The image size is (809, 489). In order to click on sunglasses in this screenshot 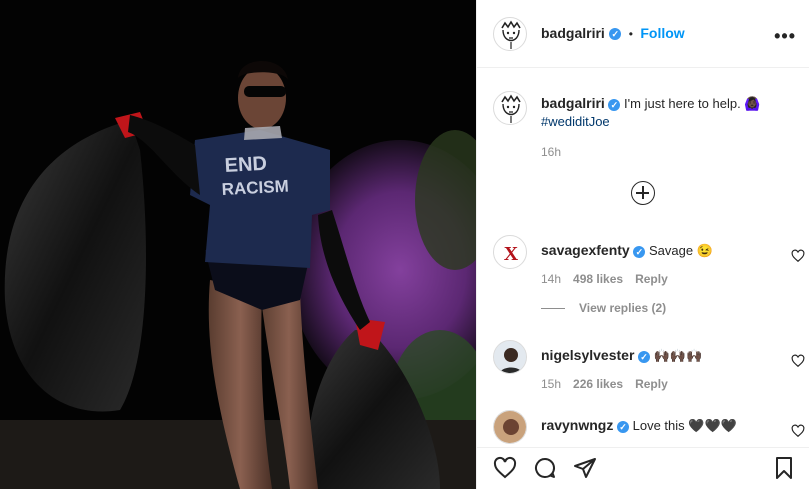, I will do `click(265, 91)`.